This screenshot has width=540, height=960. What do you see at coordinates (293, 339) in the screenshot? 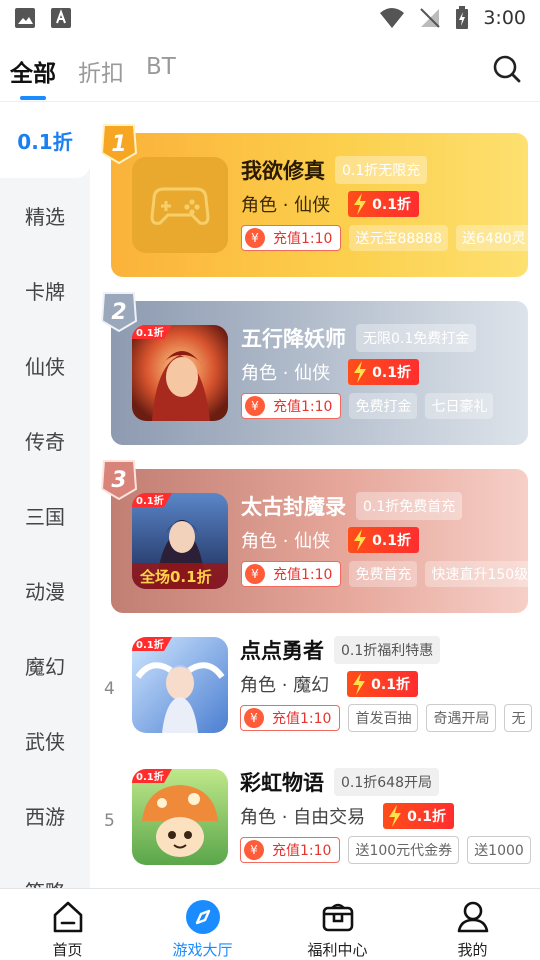
I see `game-title: 五行降妖师` at bounding box center [293, 339].